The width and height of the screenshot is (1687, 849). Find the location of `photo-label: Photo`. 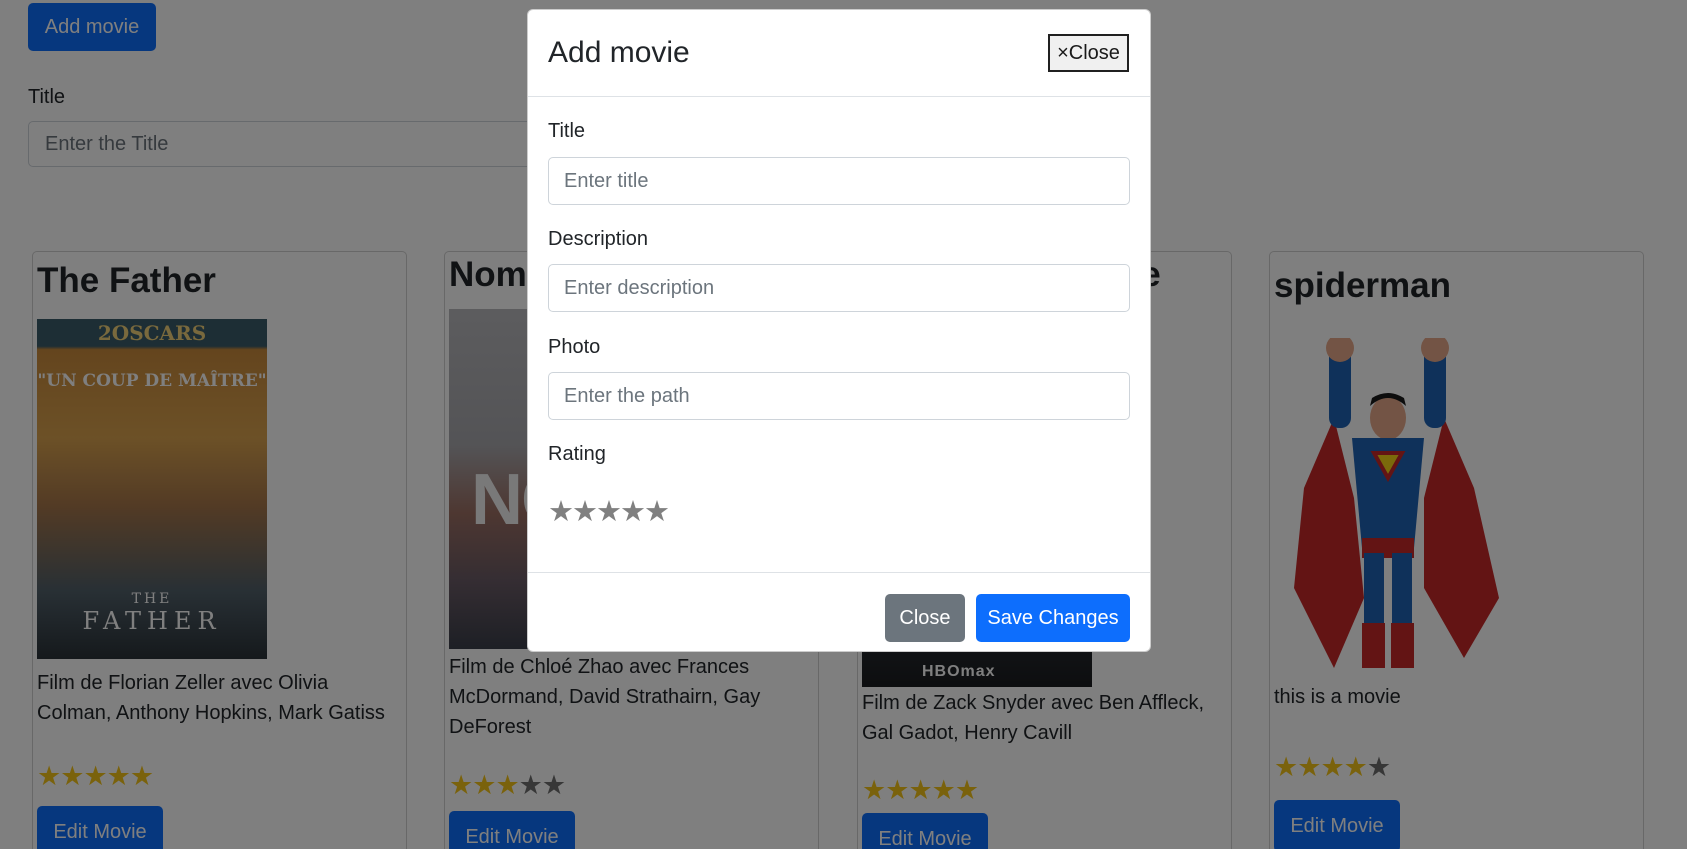

photo-label: Photo is located at coordinates (574, 347).